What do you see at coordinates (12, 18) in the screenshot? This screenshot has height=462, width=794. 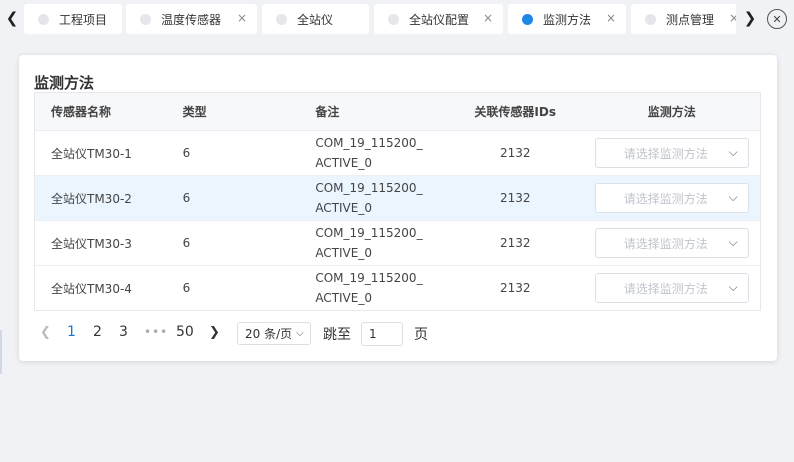 I see `scroll-tabs-left-icon: ❮` at bounding box center [12, 18].